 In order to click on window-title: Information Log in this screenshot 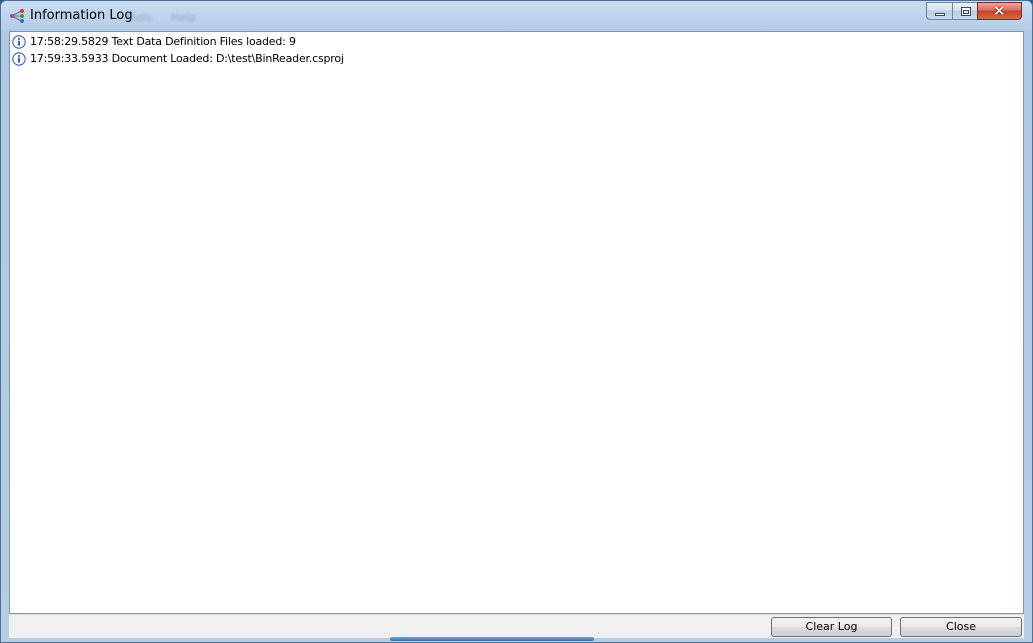, I will do `click(81, 15)`.